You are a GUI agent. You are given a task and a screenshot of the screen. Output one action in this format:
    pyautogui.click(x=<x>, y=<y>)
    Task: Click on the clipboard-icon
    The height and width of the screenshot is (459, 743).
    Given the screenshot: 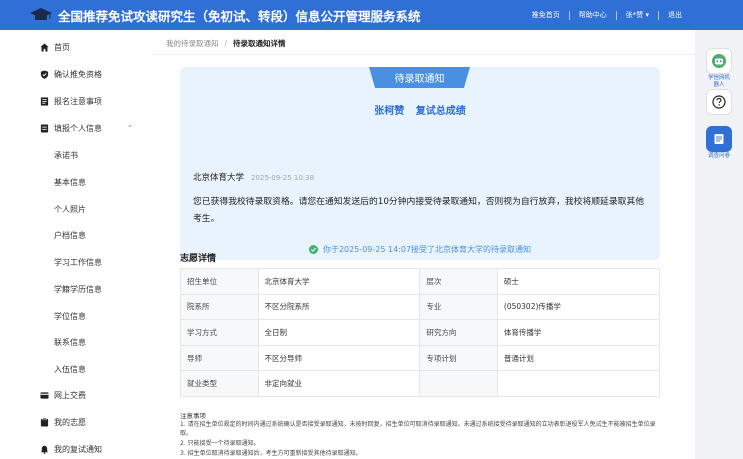 What is the action you would take?
    pyautogui.click(x=44, y=422)
    